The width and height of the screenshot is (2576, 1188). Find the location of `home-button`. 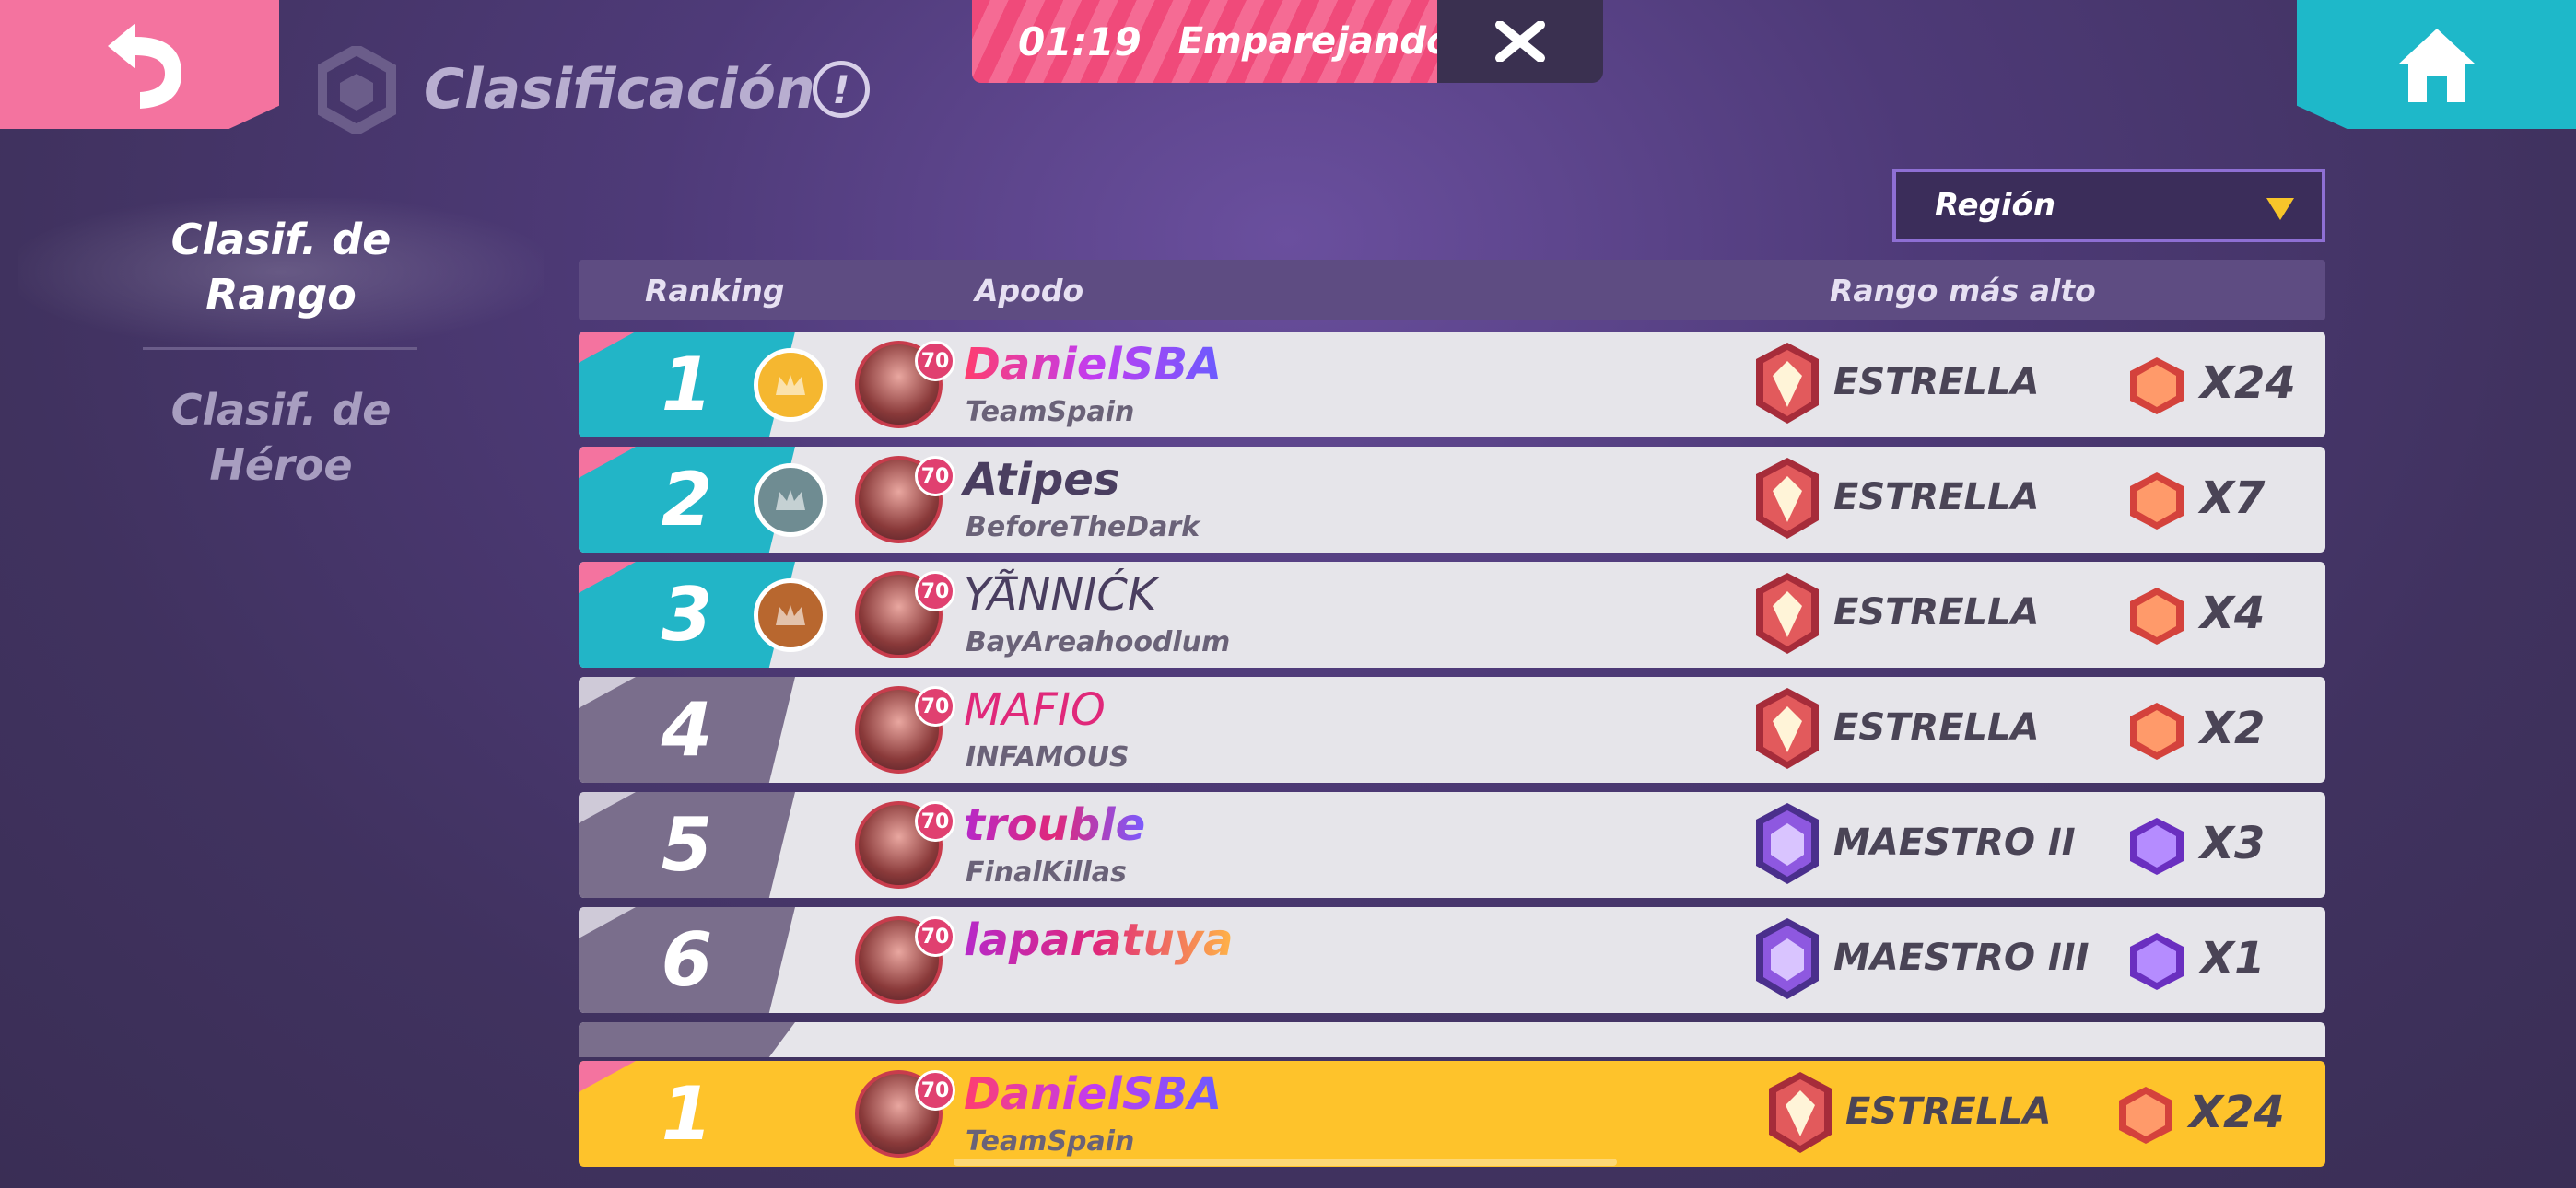

home-button is located at coordinates (2436, 64).